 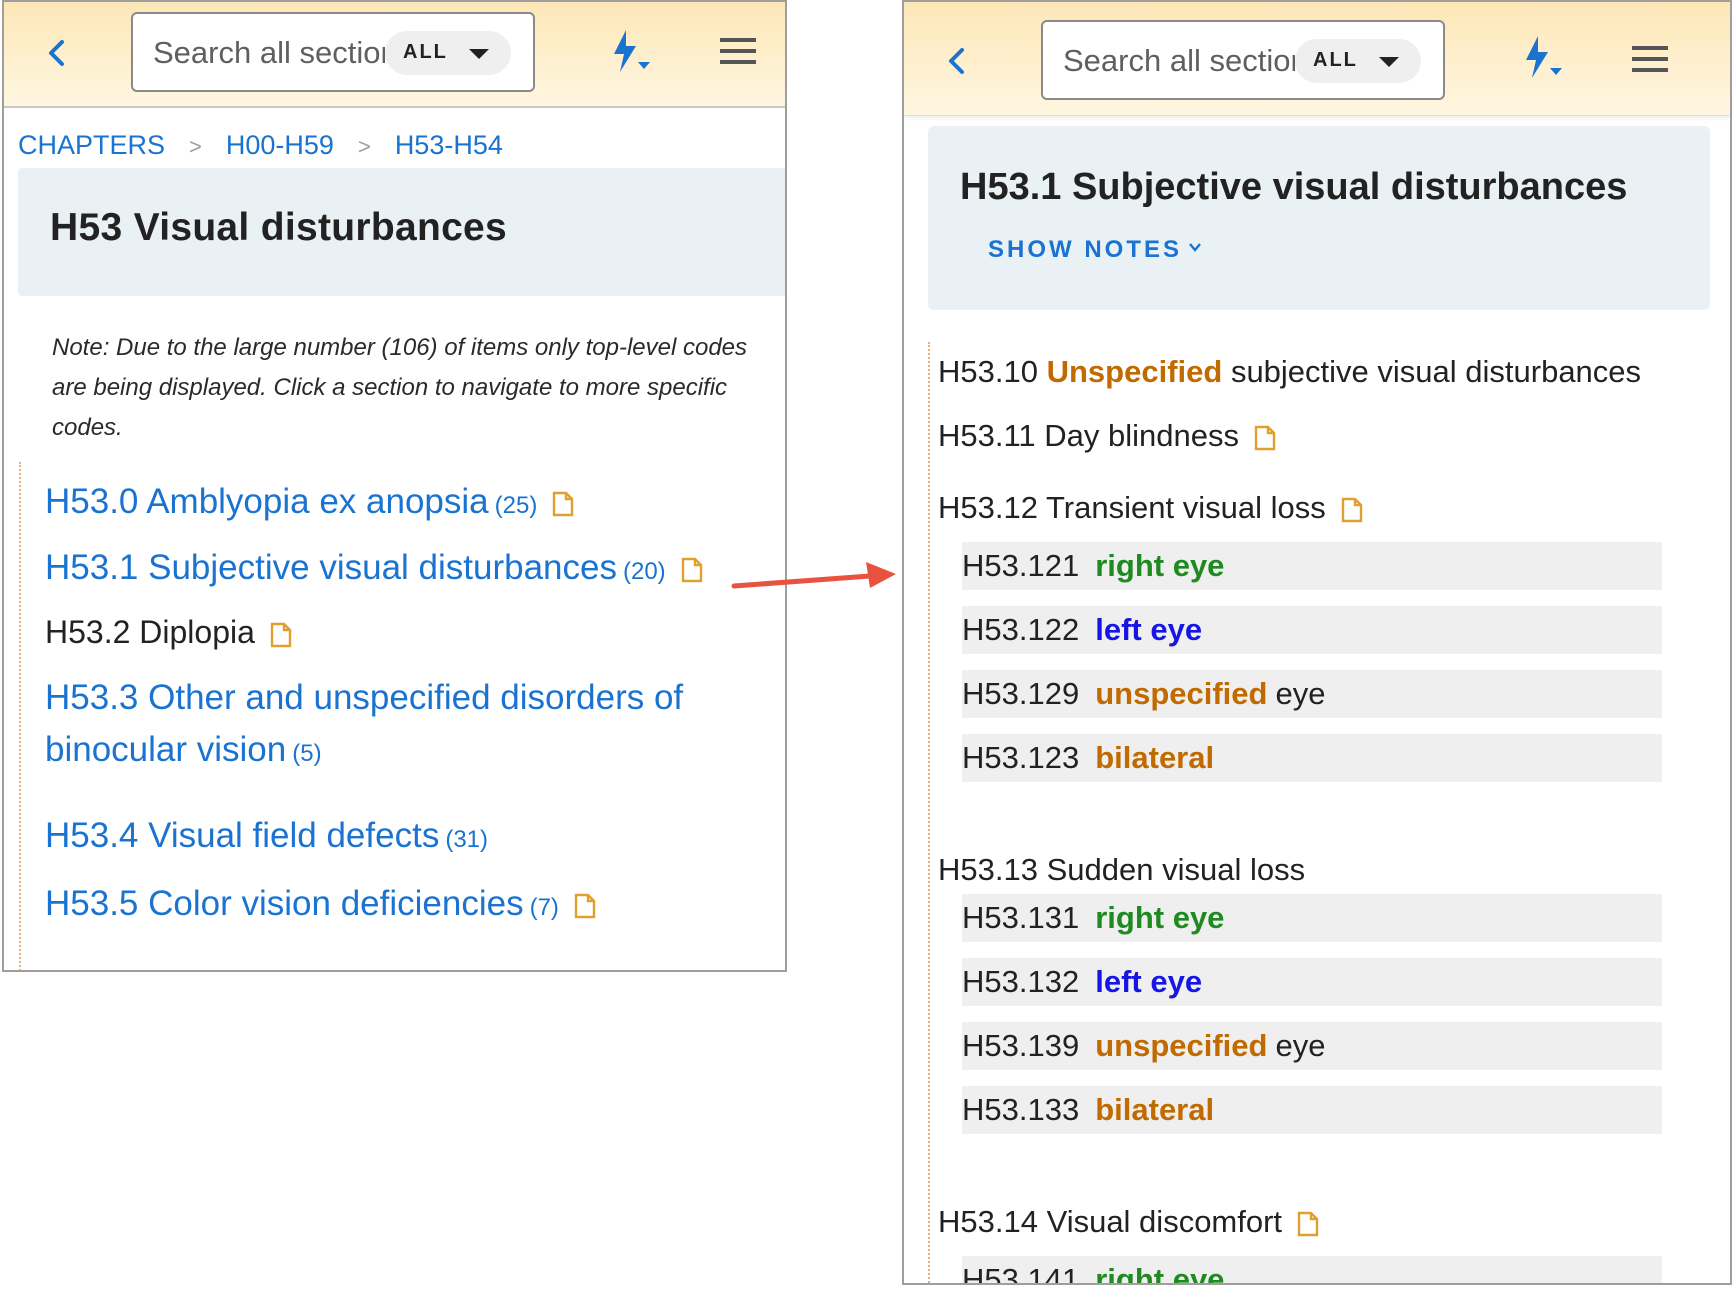 What do you see at coordinates (1021, 1109) in the screenshot?
I see `code-number: H53.133` at bounding box center [1021, 1109].